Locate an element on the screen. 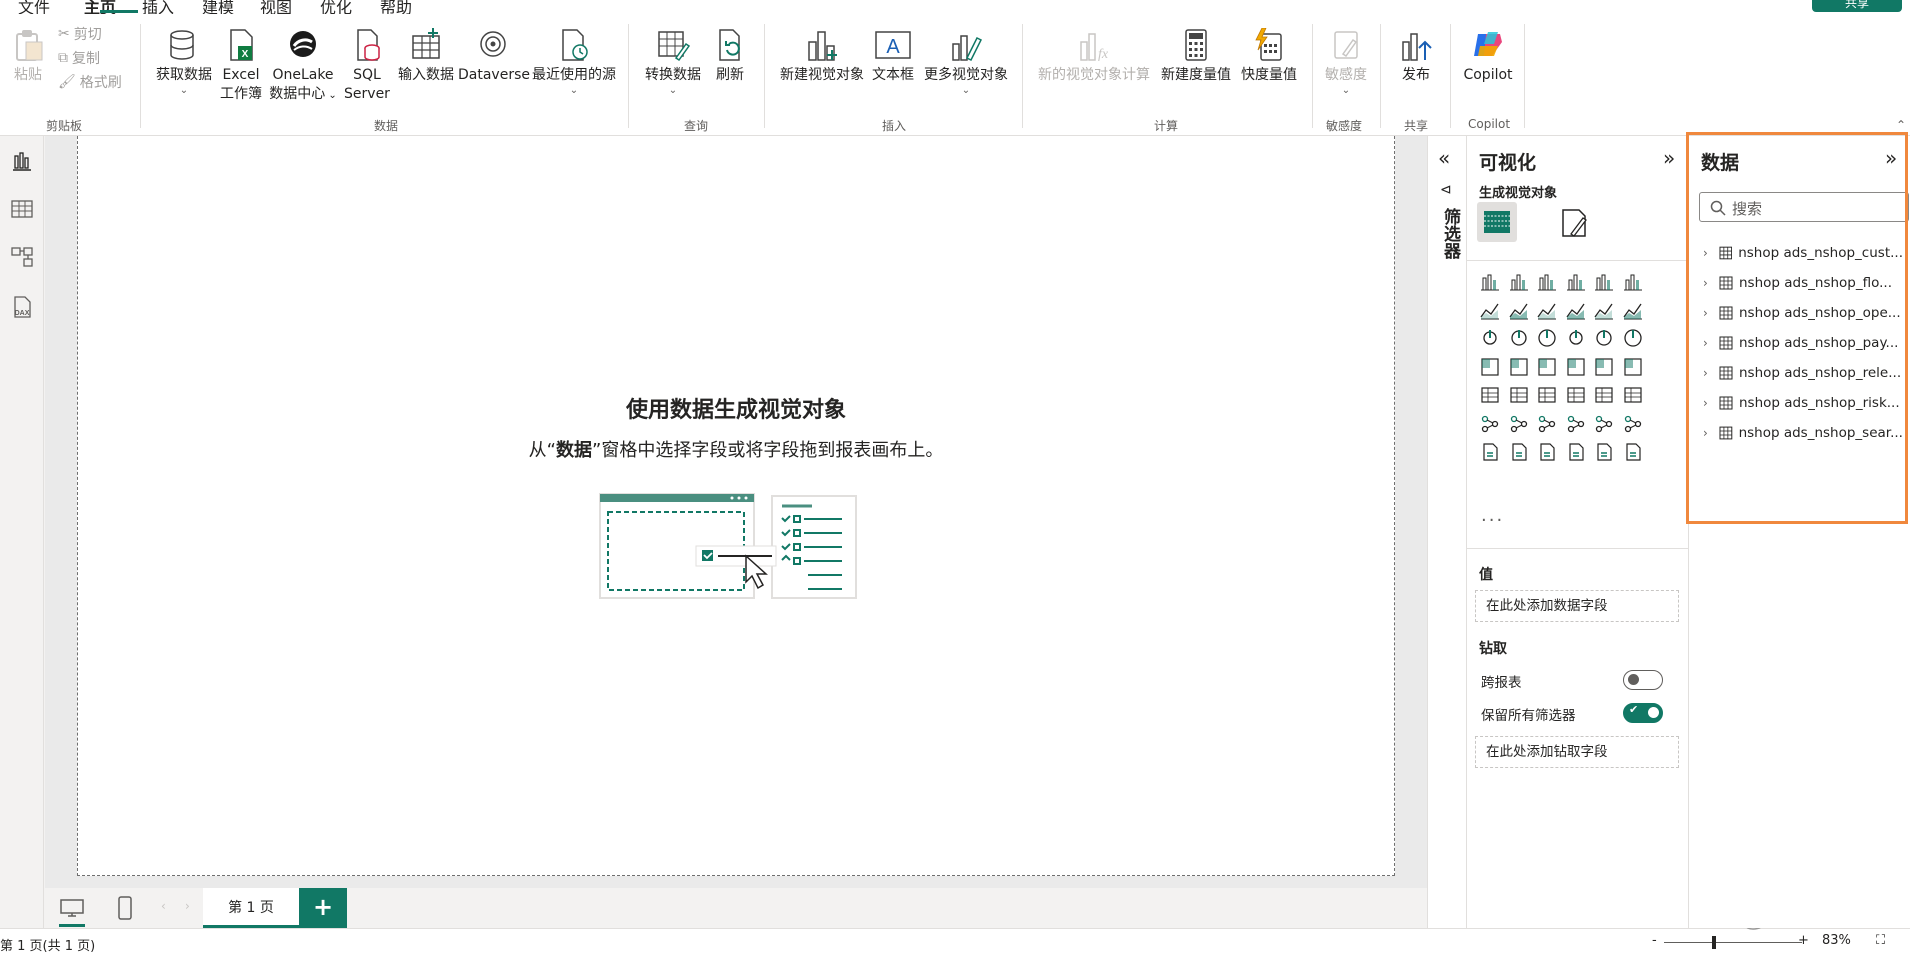  cross-report-toggle is located at coordinates (1643, 680).